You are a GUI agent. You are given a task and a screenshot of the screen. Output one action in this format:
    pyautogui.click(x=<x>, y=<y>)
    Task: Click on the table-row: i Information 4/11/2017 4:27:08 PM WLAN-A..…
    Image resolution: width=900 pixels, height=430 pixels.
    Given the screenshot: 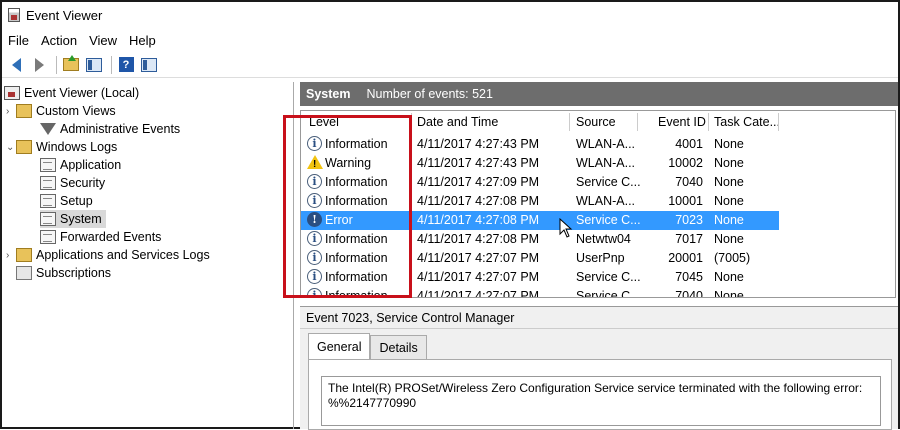 What is the action you would take?
    pyautogui.click(x=540, y=201)
    